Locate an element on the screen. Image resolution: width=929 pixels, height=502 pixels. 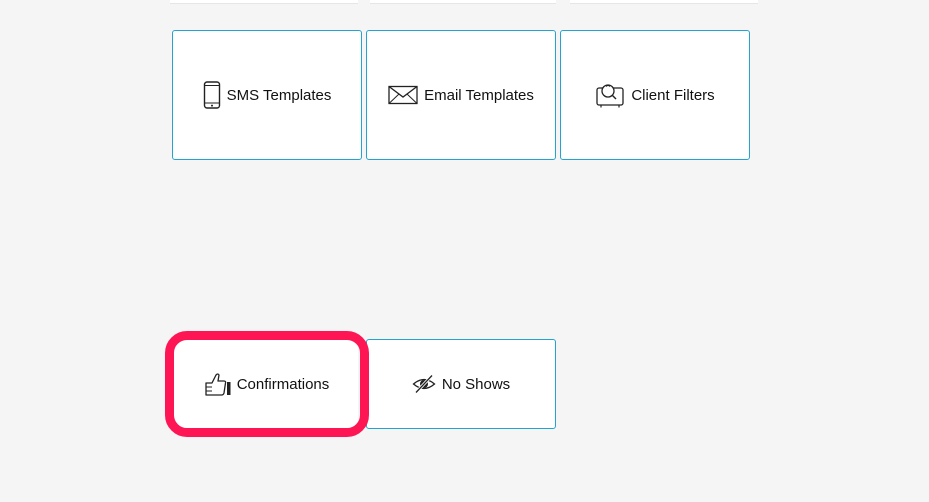
no-shows-label: No Shows is located at coordinates (476, 384).